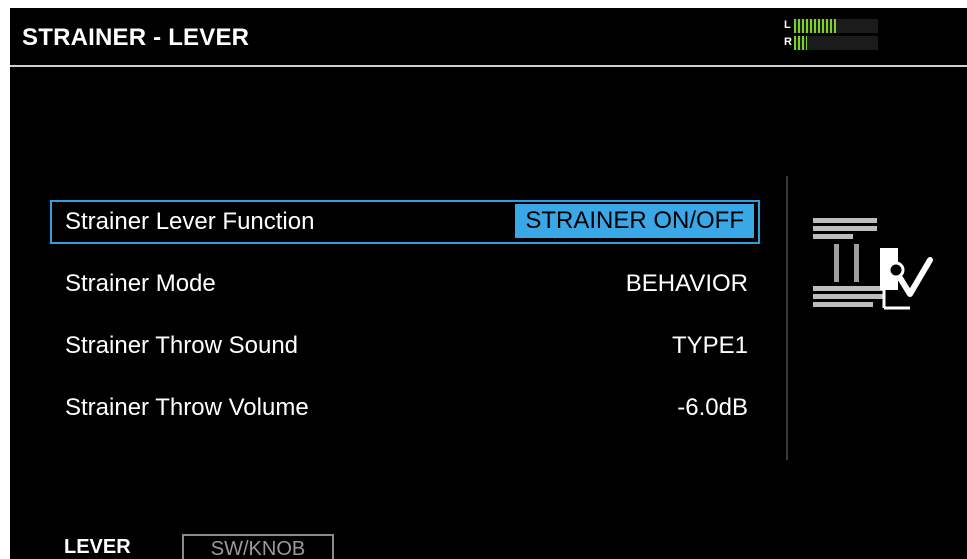 This screenshot has height=559, width=967. I want to click on param-label: Strainer Mode, so click(140, 283).